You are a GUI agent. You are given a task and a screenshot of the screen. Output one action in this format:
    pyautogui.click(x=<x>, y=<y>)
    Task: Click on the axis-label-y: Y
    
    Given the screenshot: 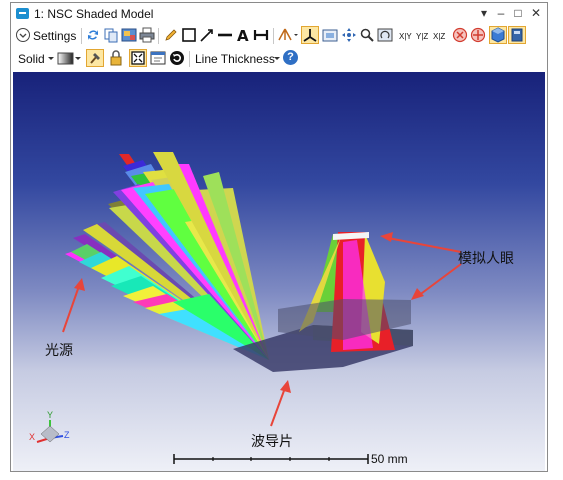 What is the action you would take?
    pyautogui.click(x=50, y=415)
    